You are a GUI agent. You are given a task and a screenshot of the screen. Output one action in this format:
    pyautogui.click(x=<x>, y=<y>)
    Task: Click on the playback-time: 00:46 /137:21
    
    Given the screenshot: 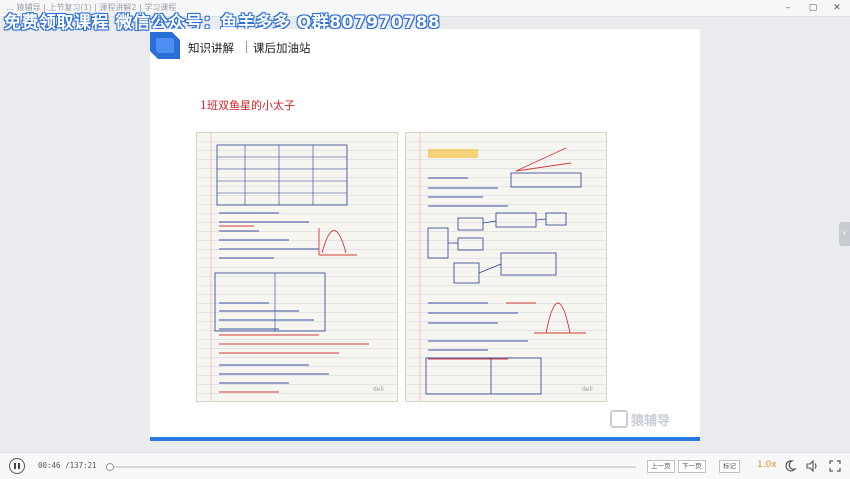 What is the action you would take?
    pyautogui.click(x=67, y=465)
    